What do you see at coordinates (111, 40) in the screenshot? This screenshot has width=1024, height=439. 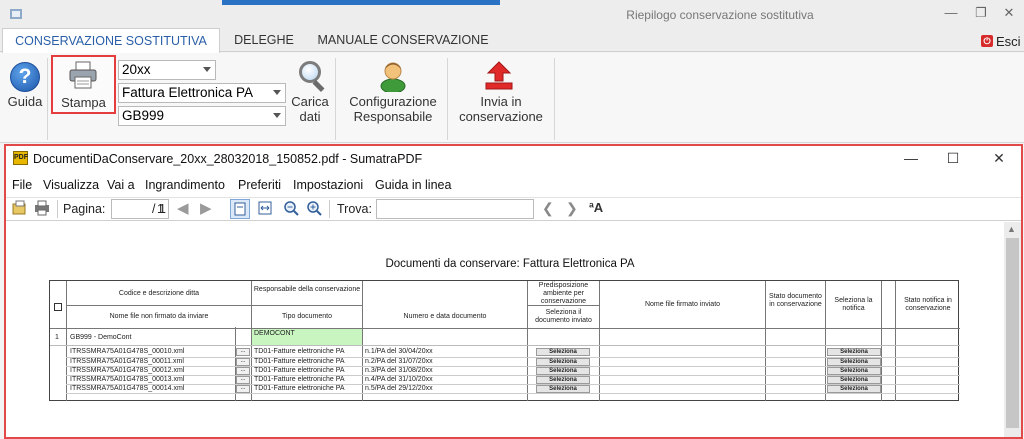 I see `tab-conservazione: CONSERVAZIONE SOSTITUTIVA` at bounding box center [111, 40].